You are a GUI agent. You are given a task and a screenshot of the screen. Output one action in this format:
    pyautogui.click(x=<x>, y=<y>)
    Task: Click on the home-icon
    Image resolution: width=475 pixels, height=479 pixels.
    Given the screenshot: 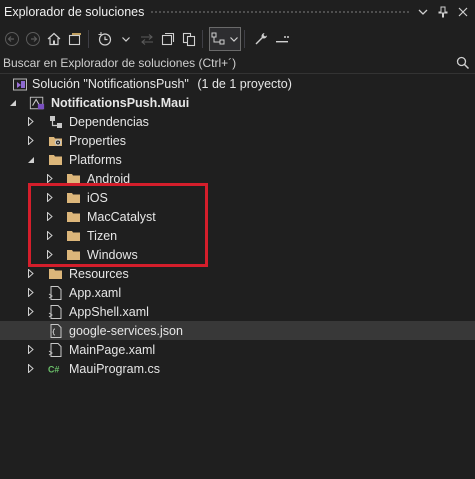 What is the action you would take?
    pyautogui.click(x=54, y=39)
    